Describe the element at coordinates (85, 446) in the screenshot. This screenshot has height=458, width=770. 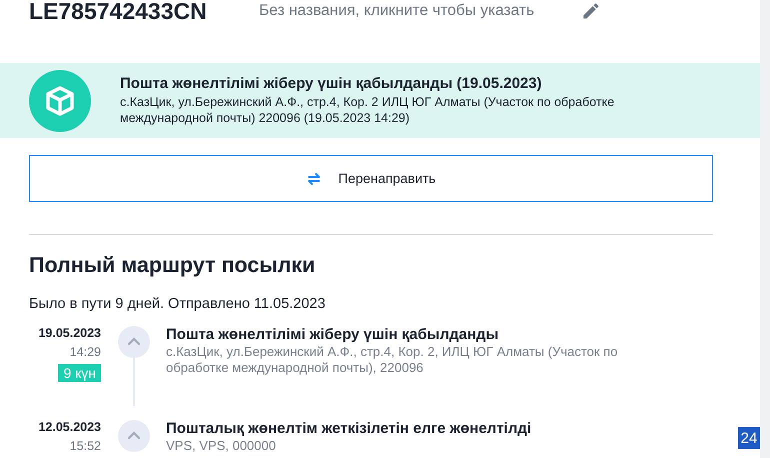
I see `event-time: 15:52` at that location.